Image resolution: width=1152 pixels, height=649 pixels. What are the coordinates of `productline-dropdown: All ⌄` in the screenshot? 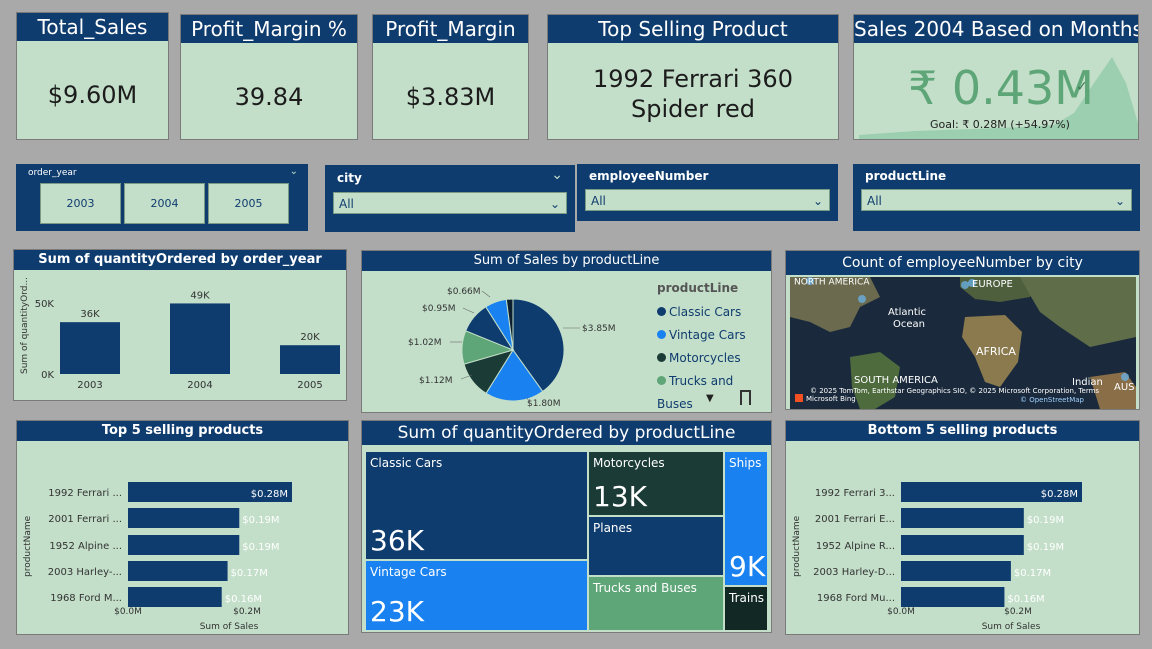 It's located at (996, 200).